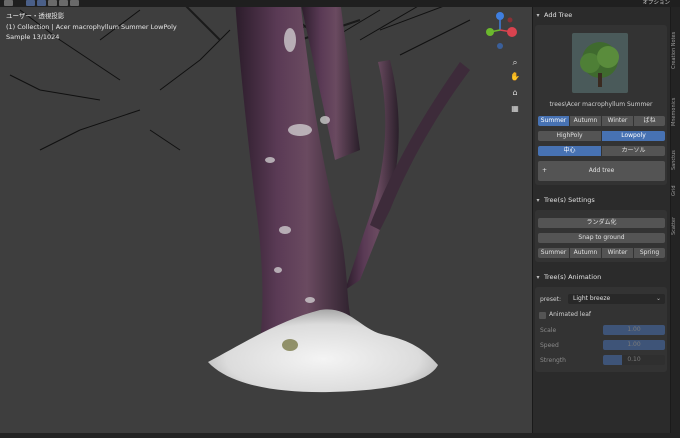 This screenshot has height=438, width=680. I want to click on zoom-icon: ⌕, so click(515, 63).